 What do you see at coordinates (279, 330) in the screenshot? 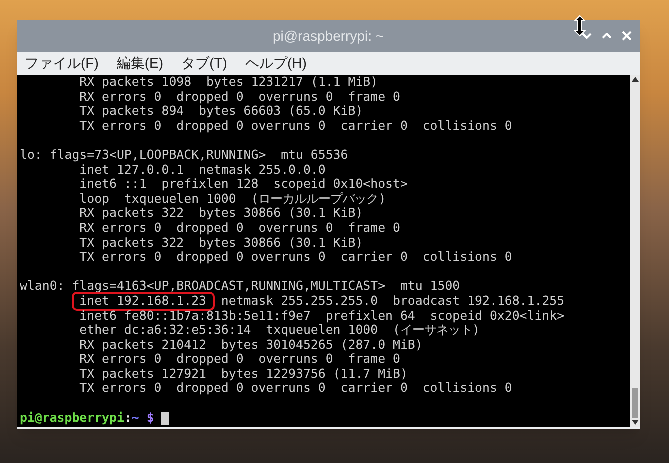
I see `terminal-line: ether dc:a6:32:e5:36:14 txqueuelen 1000 (イーサネット)` at bounding box center [279, 330].